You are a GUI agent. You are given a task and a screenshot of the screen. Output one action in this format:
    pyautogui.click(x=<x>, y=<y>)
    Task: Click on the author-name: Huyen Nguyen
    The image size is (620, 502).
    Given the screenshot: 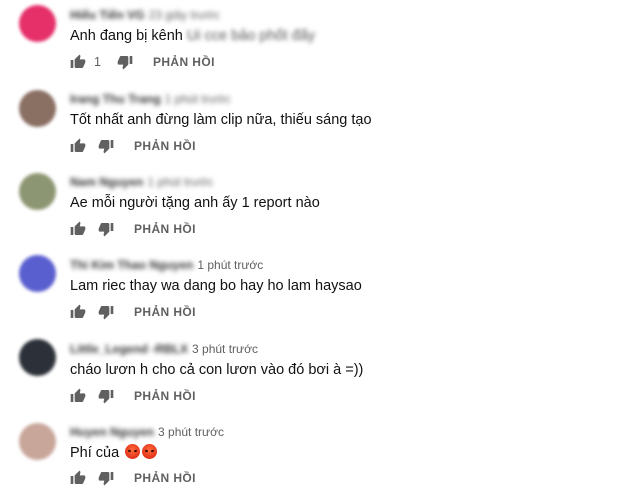 What is the action you would take?
    pyautogui.click(x=112, y=432)
    